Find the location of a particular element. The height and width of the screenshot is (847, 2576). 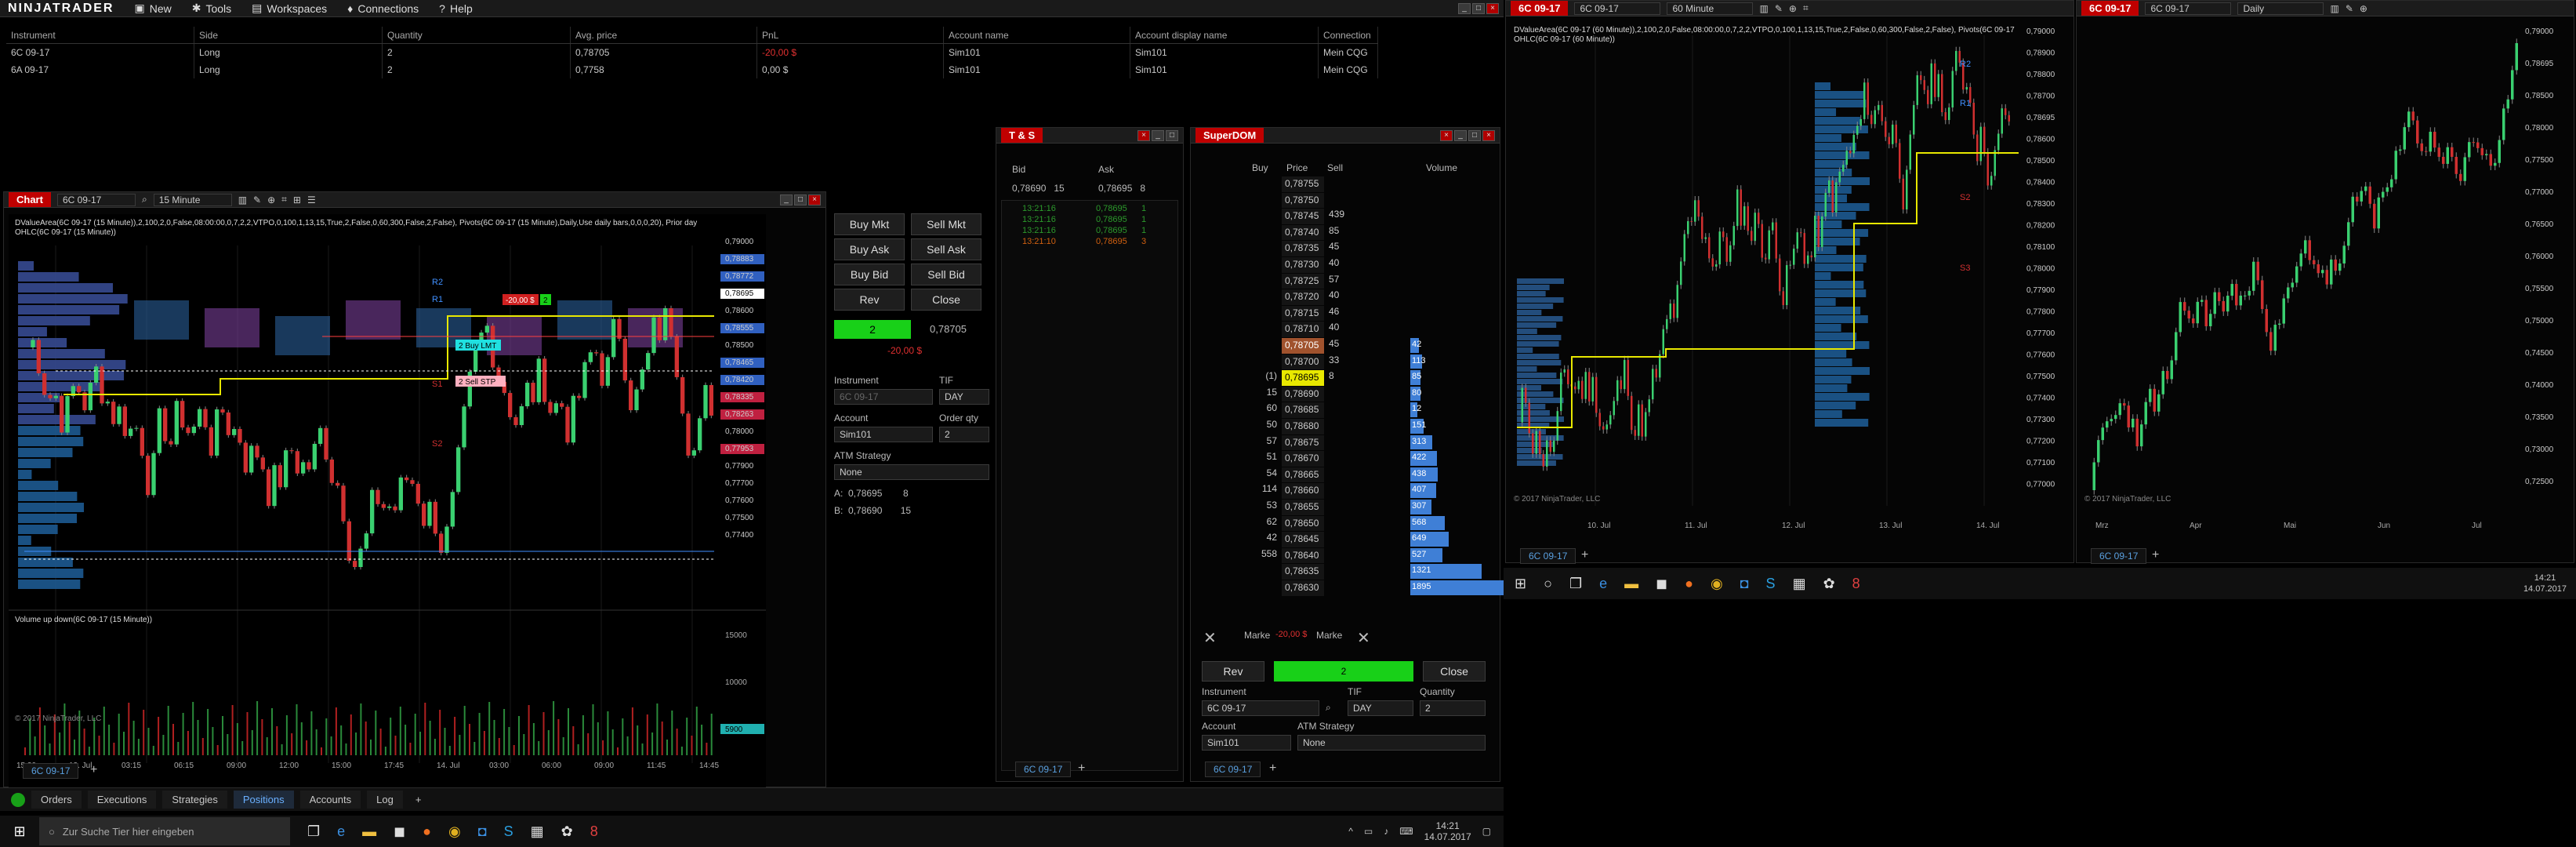

dom-buy-cell: 62 is located at coordinates (1262, 521).